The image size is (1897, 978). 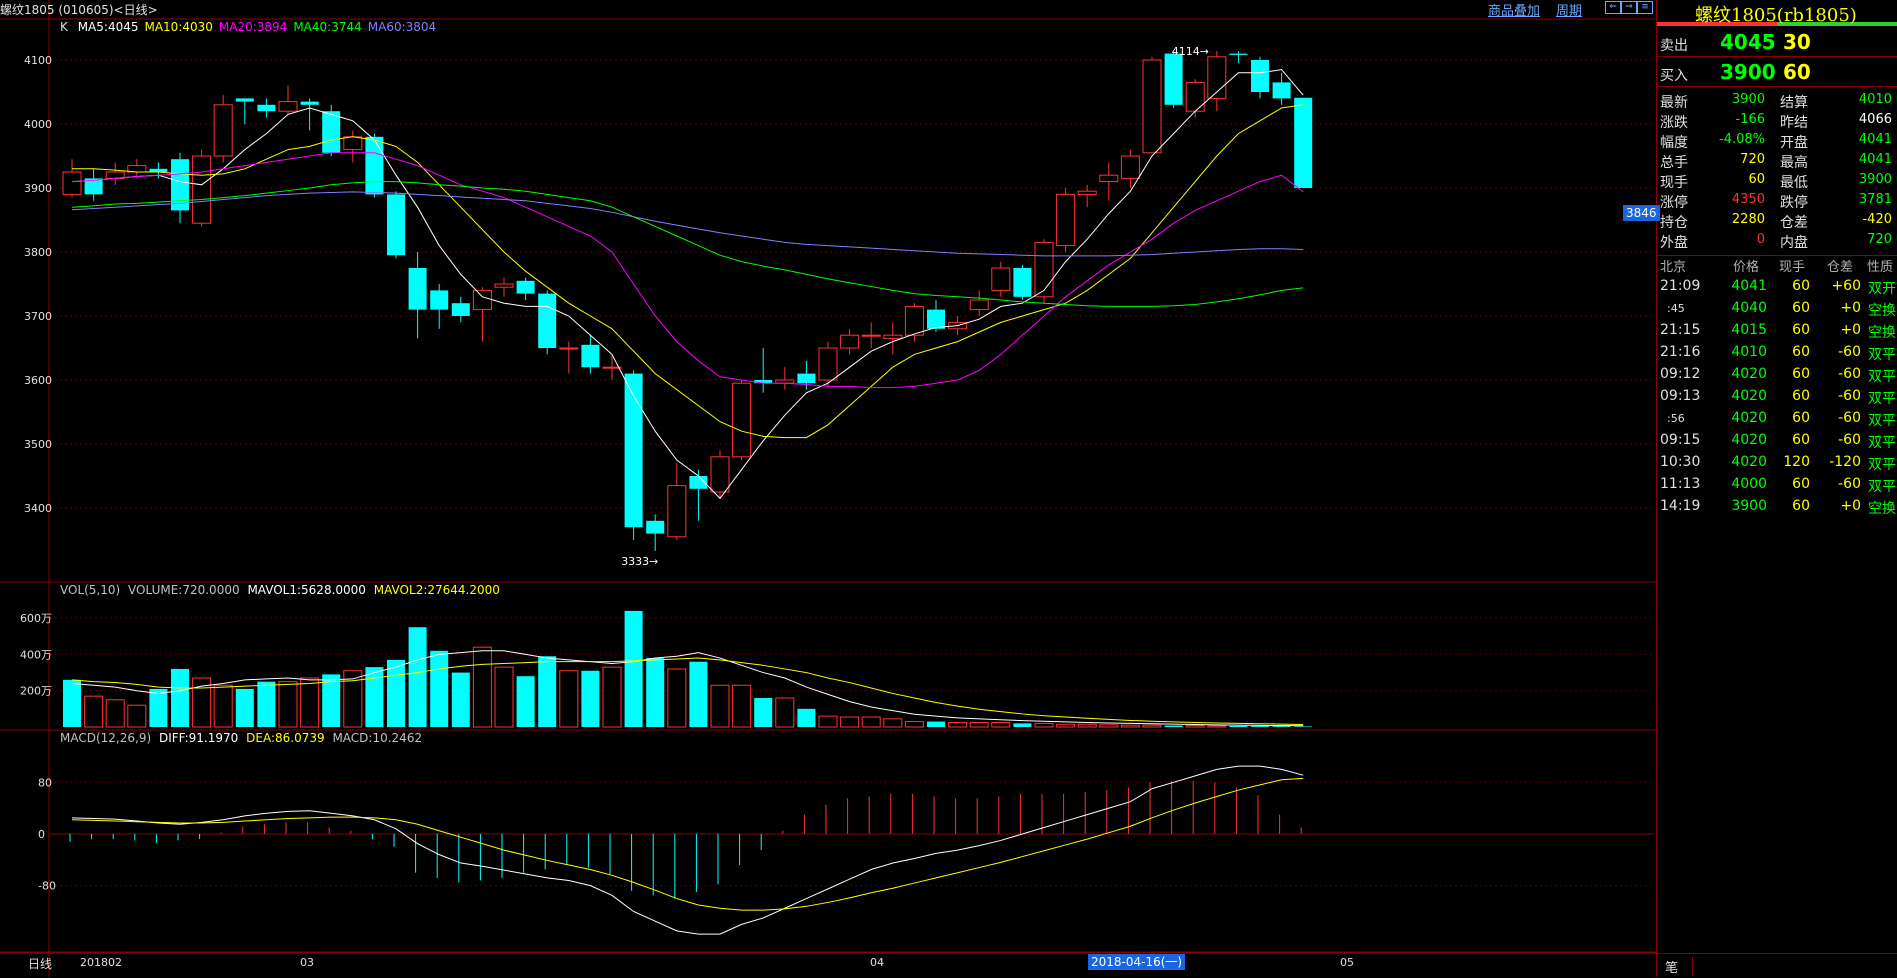 What do you see at coordinates (1748, 219) in the screenshot?
I see `quote-stat-value: 2280` at bounding box center [1748, 219].